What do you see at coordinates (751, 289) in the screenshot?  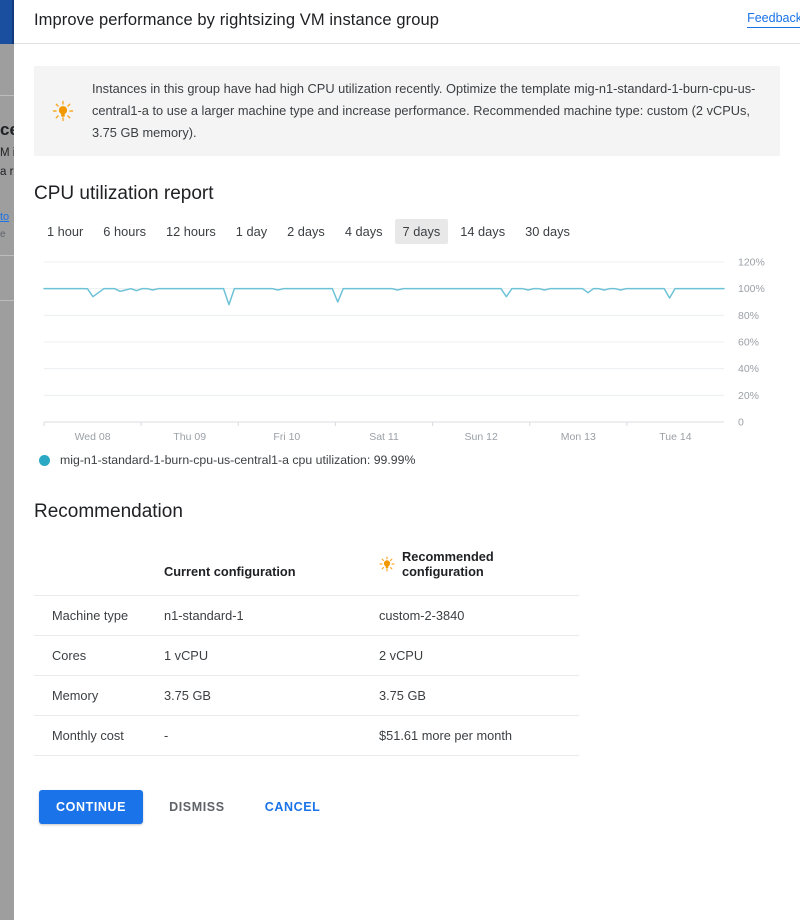 I see `svg-text: 100%` at bounding box center [751, 289].